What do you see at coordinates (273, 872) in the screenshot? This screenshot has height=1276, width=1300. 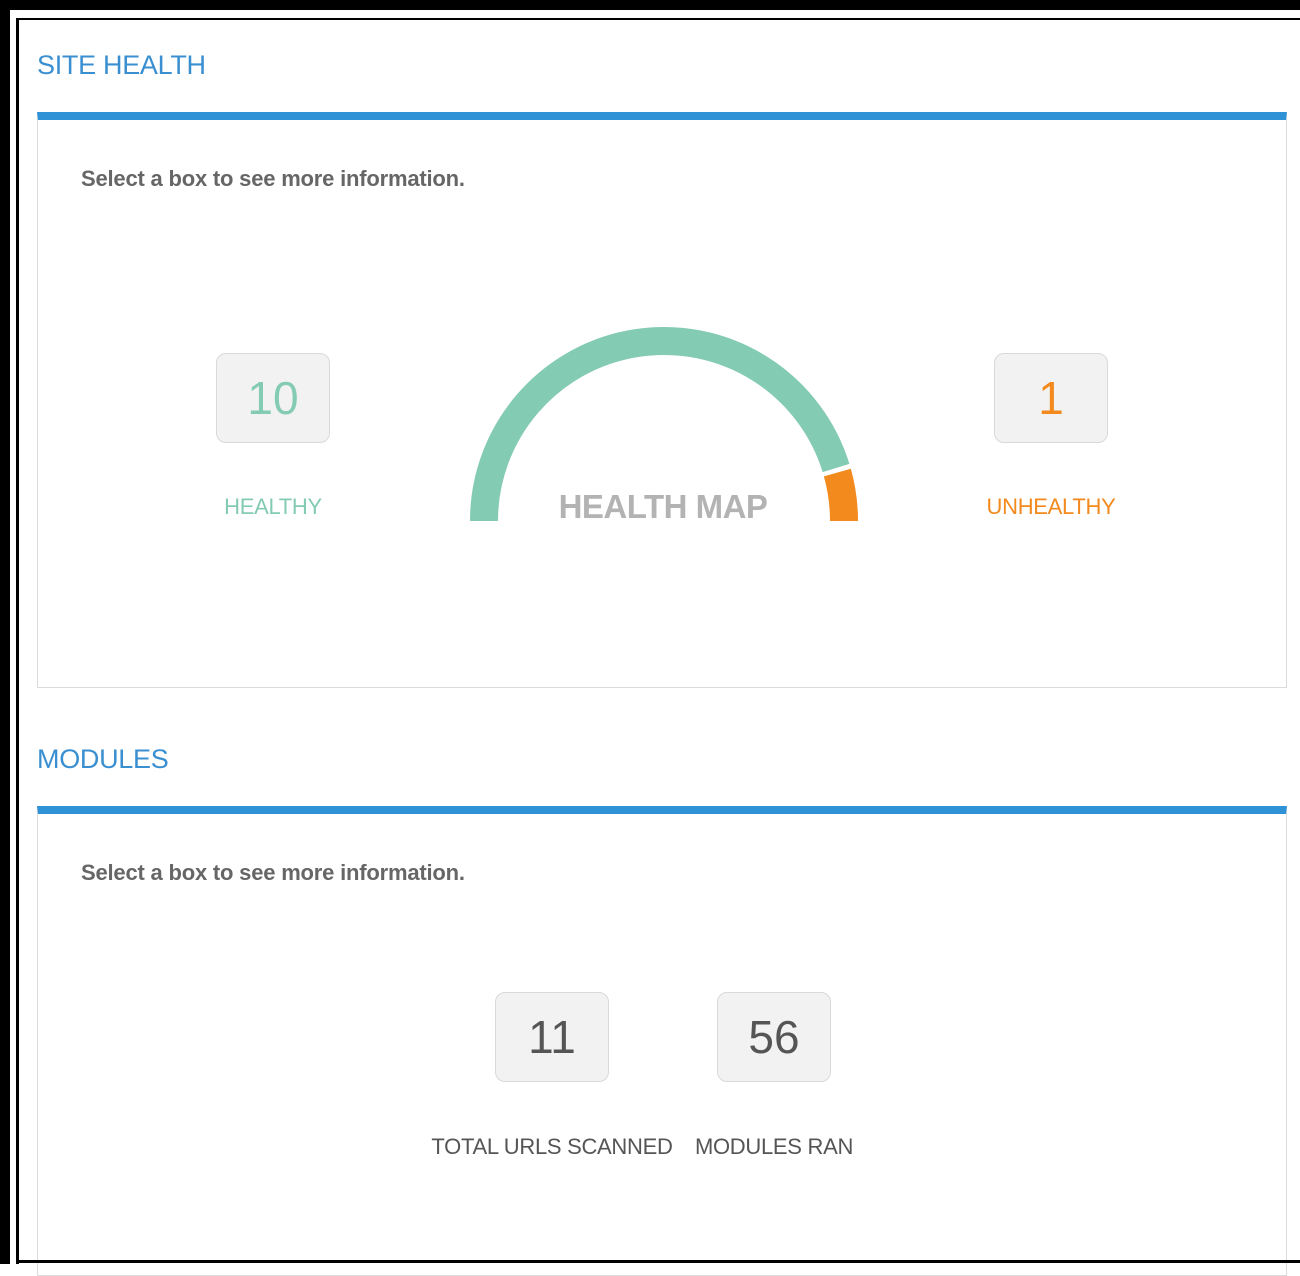 I see `modules-hint: Select a box to see more information.` at bounding box center [273, 872].